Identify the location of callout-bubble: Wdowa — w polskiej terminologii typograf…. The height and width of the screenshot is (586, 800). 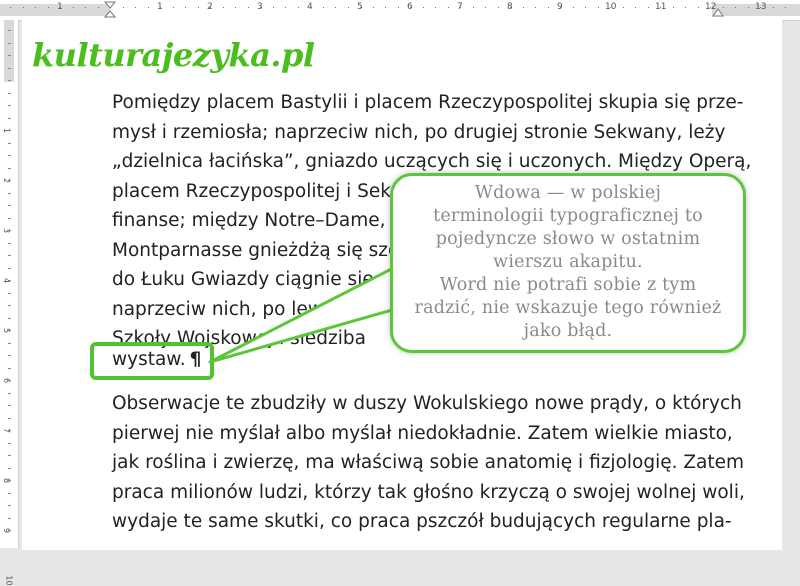
(568, 263).